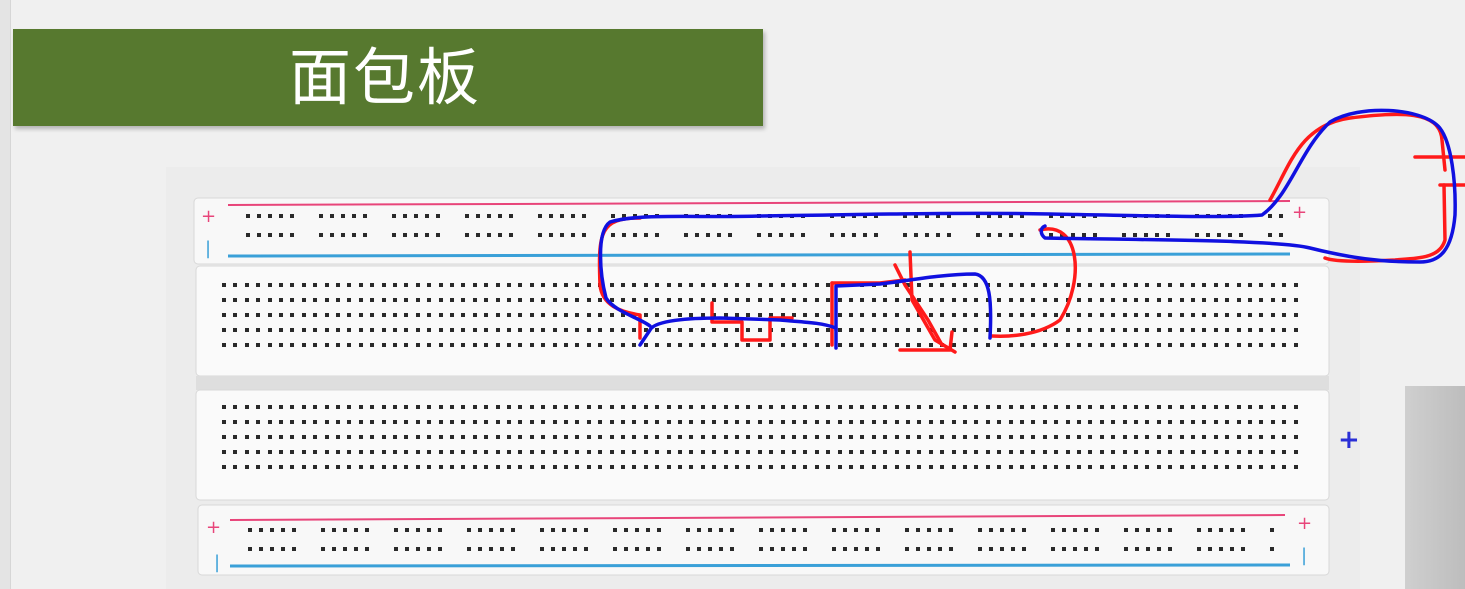  I want to click on bottom-rail-minus-label: |, so click(217, 562).